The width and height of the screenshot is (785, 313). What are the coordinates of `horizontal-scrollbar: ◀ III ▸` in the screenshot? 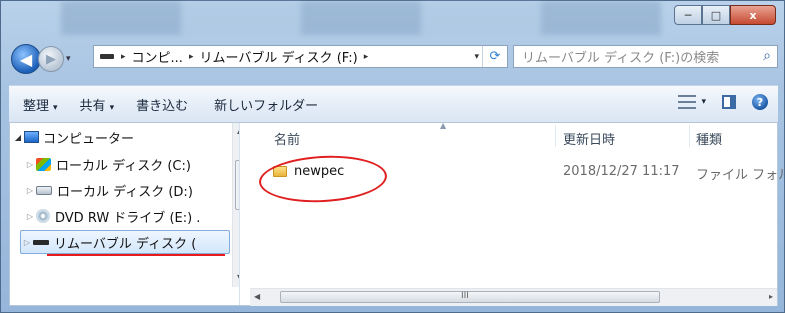 It's located at (513, 297).